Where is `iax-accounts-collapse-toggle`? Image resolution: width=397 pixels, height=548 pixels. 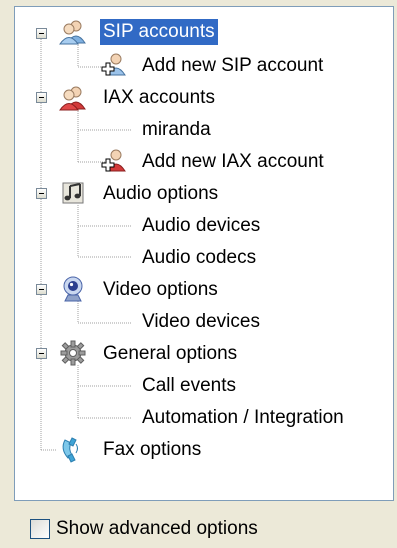
iax-accounts-collapse-toggle is located at coordinates (41, 97).